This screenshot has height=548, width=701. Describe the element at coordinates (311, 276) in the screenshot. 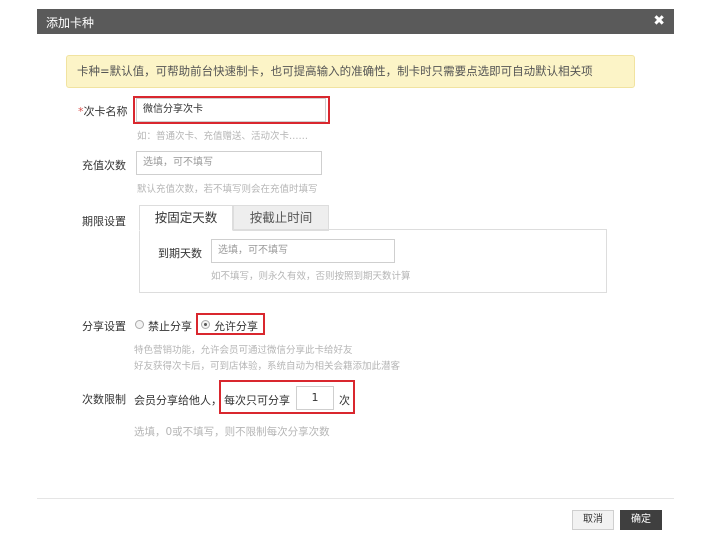

I see `expire-days-hint: 如不填写，则永久有效，否则按照到期天数计算` at that location.